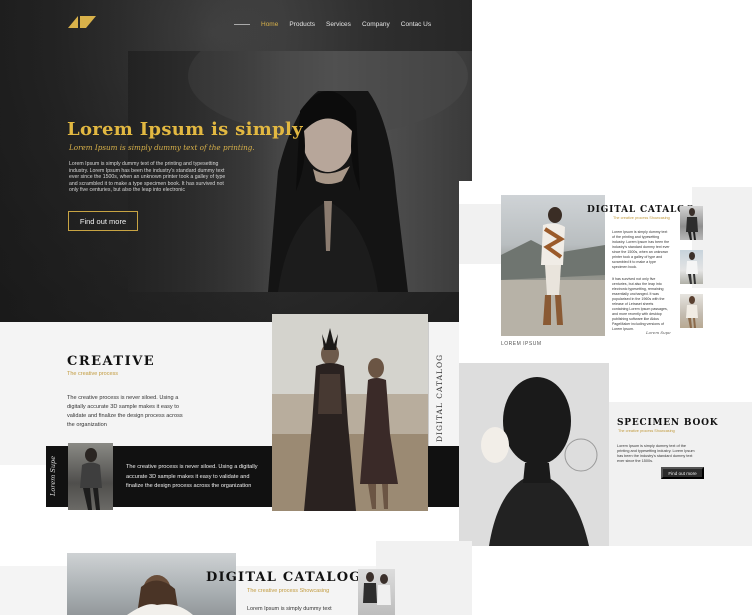 This screenshot has height=615, width=752. What do you see at coordinates (103, 221) in the screenshot?
I see `find-out-more-button: Find out more` at bounding box center [103, 221].